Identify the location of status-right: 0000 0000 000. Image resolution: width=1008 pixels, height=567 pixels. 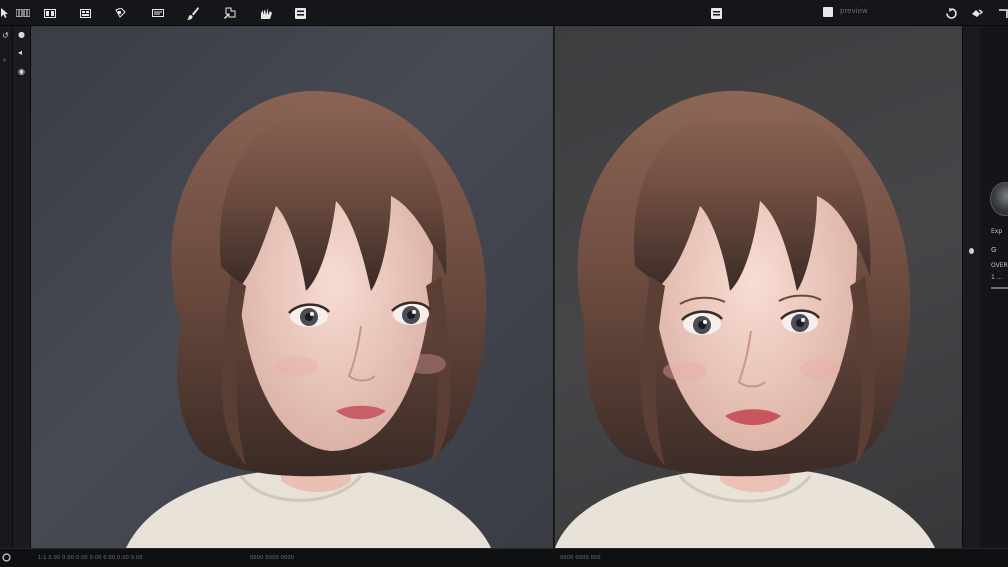
(580, 558).